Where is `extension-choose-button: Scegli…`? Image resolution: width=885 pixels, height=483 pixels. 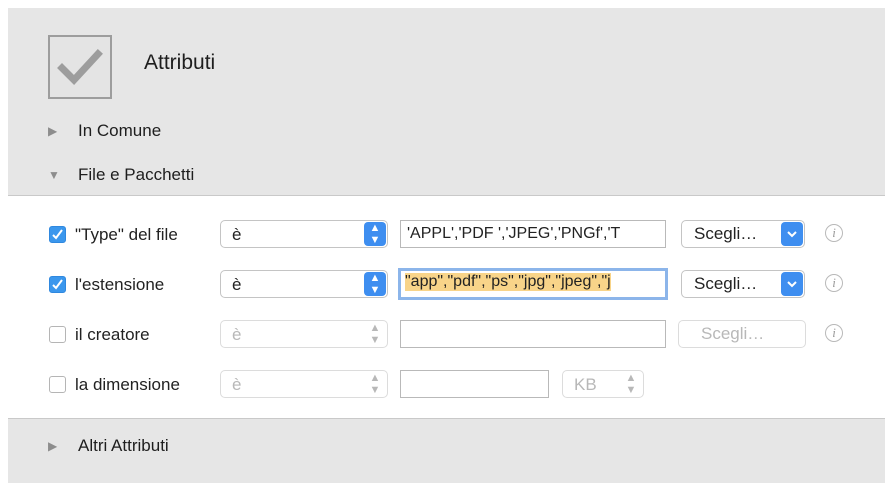 extension-choose-button: Scegli… is located at coordinates (743, 284).